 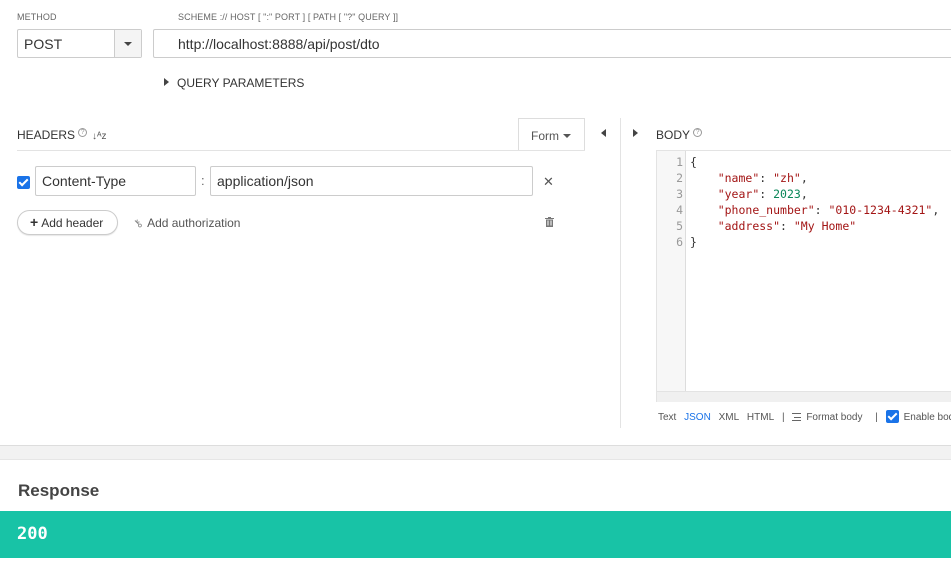 What do you see at coordinates (72, 223) in the screenshot?
I see `add-header-label: Add header` at bounding box center [72, 223].